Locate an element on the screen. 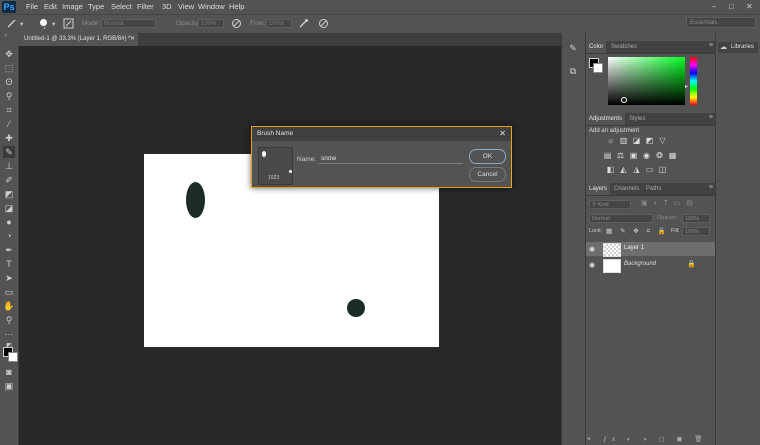 The image size is (760, 445). curves-icon: ◪ is located at coordinates (636, 141).